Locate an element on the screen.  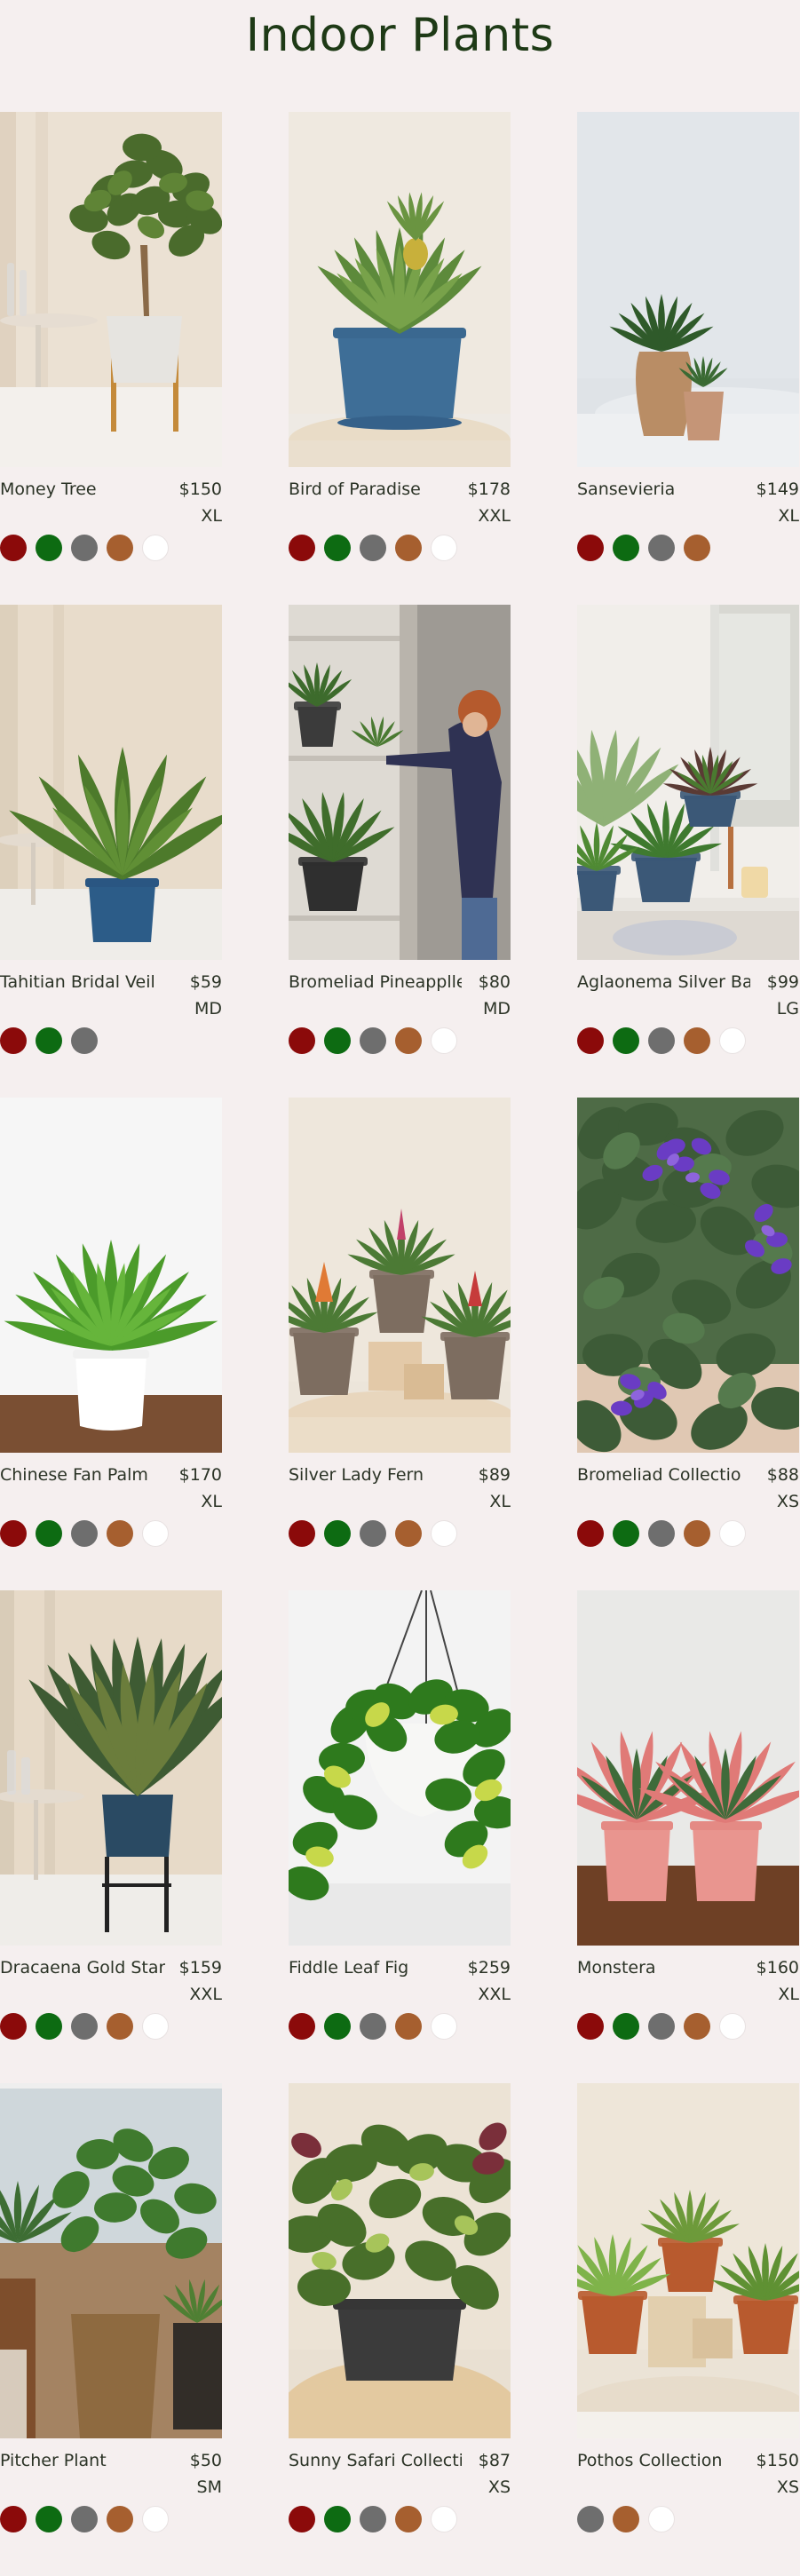
product-card: Tahitian Bridal Veil $59 MD is located at coordinates (111, 852).